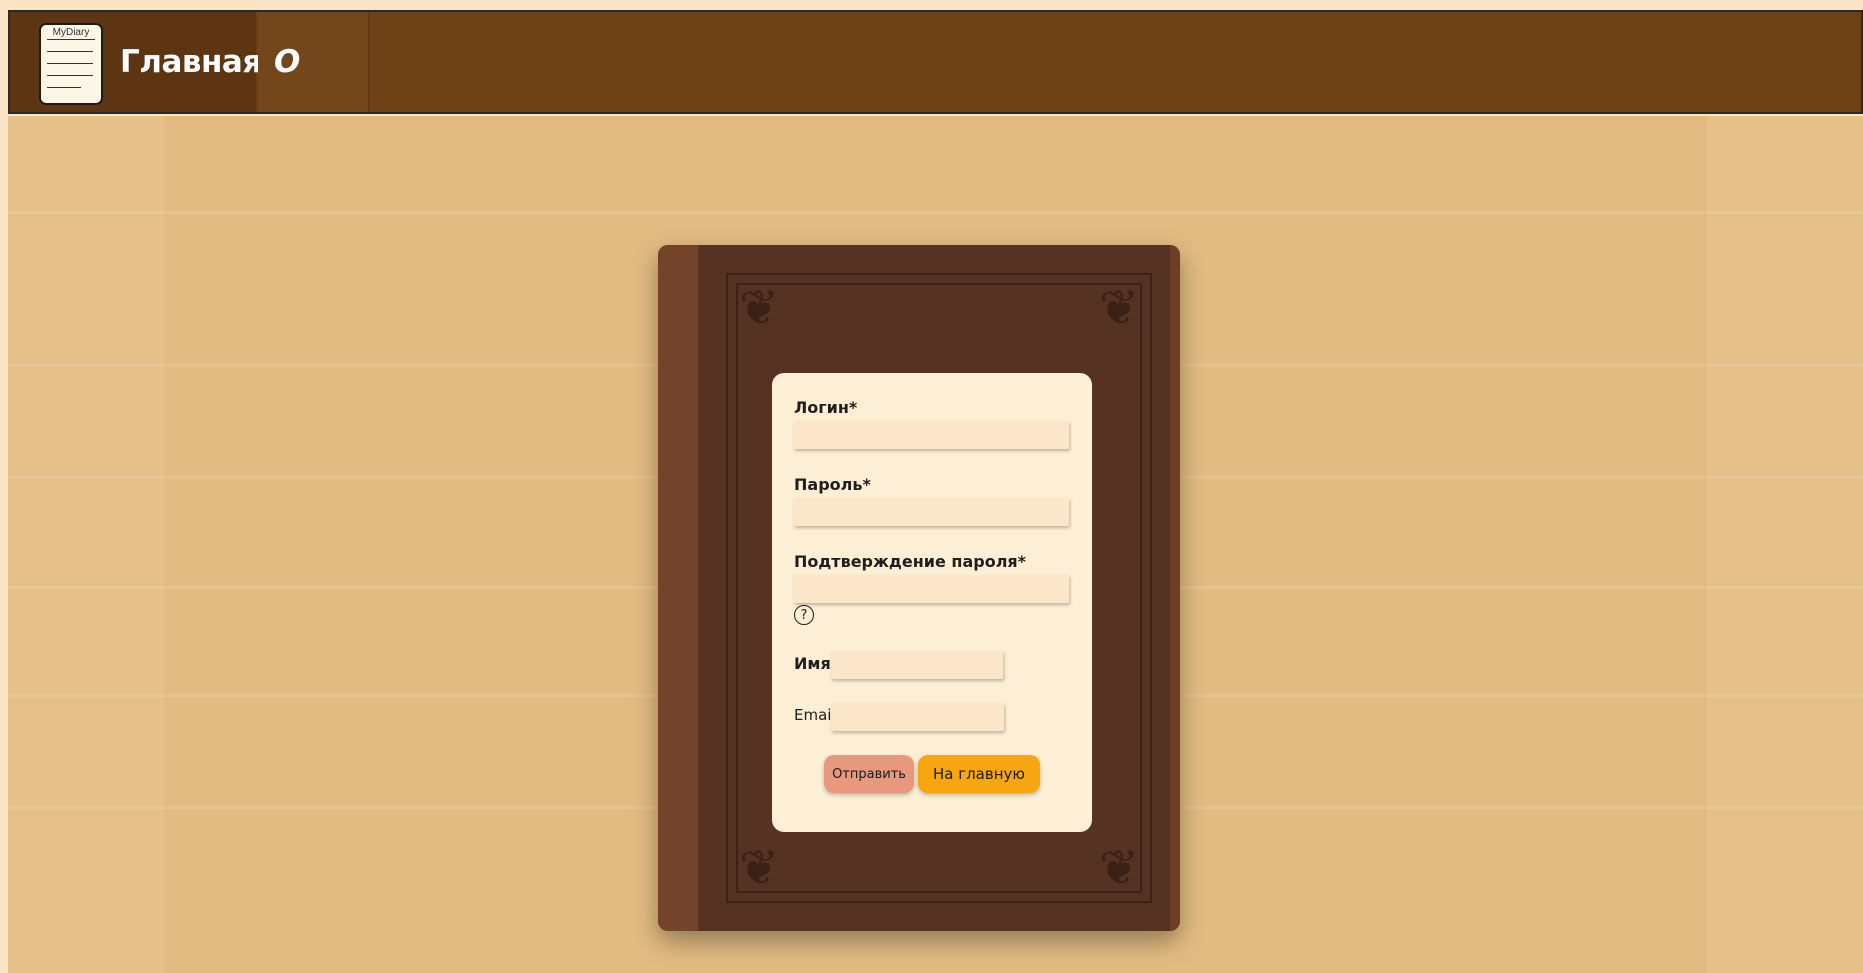  I want to click on nav-link-about: О нас, so click(321, 96).